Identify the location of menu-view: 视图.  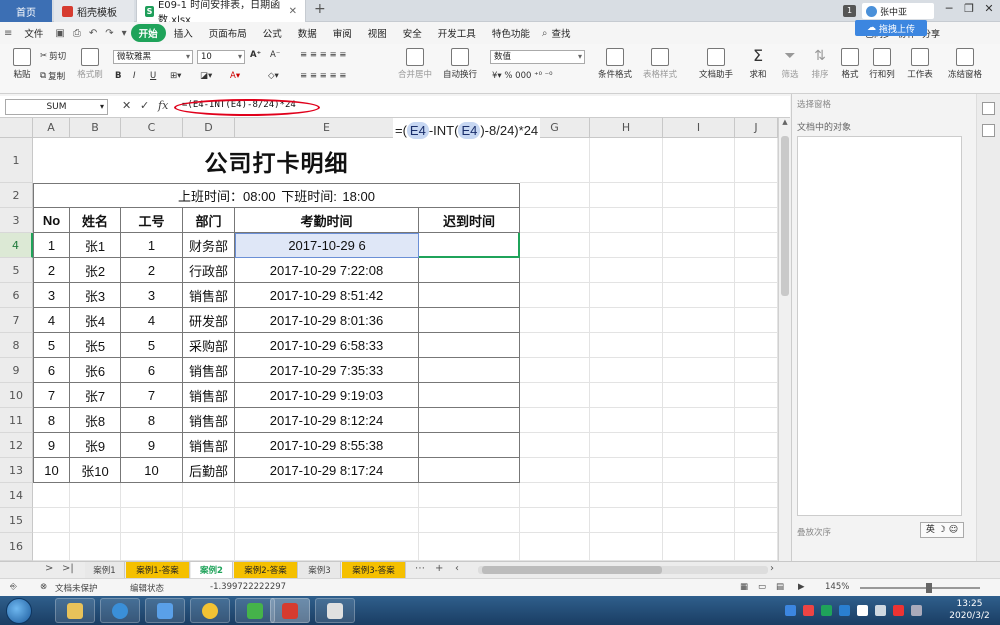
(377, 33).